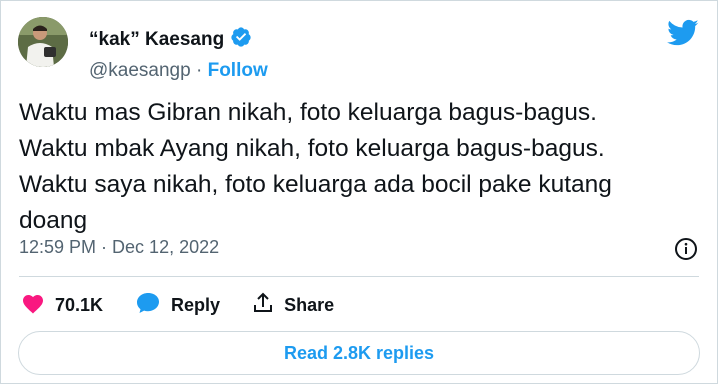 This screenshot has height=386, width=720. I want to click on author-name-row: “kak” Kaesang, so click(178, 40).